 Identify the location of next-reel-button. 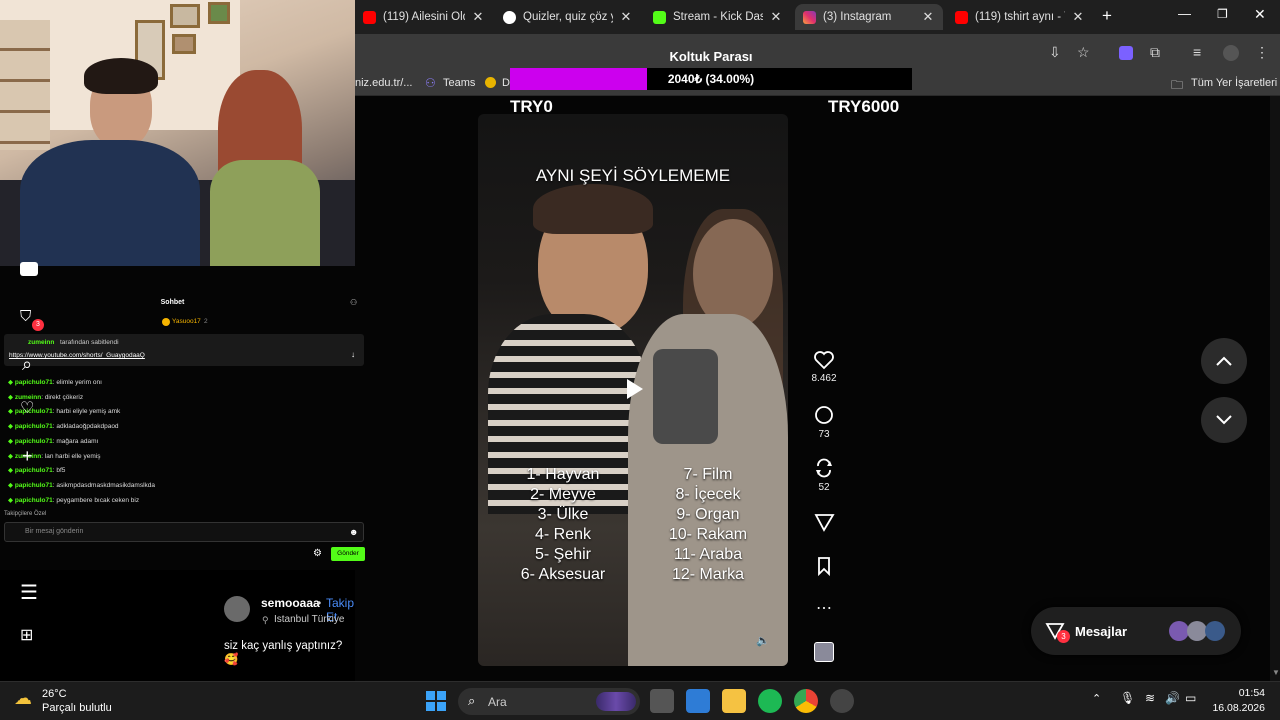
(1224, 420).